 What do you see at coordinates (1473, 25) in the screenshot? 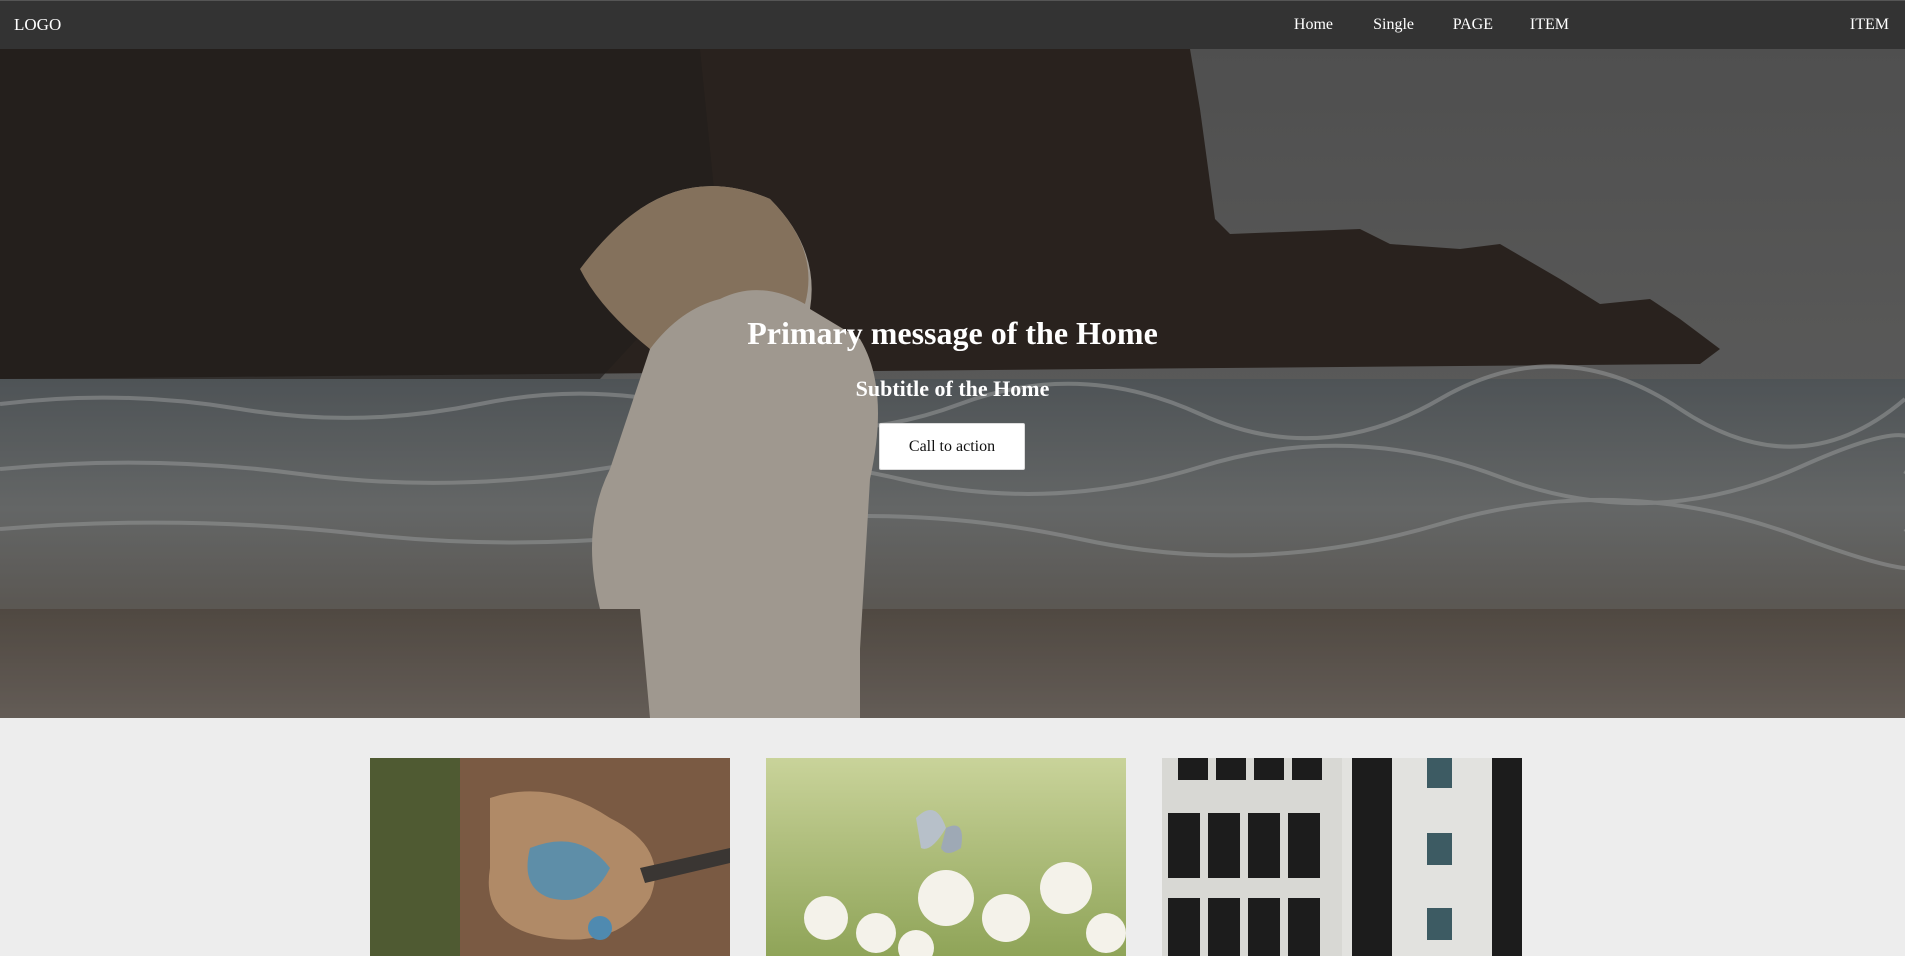
I see `nav-item-page: PAGE` at bounding box center [1473, 25].